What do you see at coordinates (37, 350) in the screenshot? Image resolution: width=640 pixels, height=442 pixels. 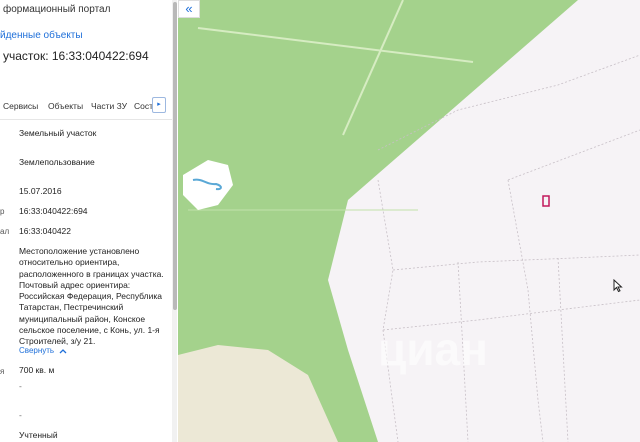 I see `collapse-label: Свернуть` at bounding box center [37, 350].